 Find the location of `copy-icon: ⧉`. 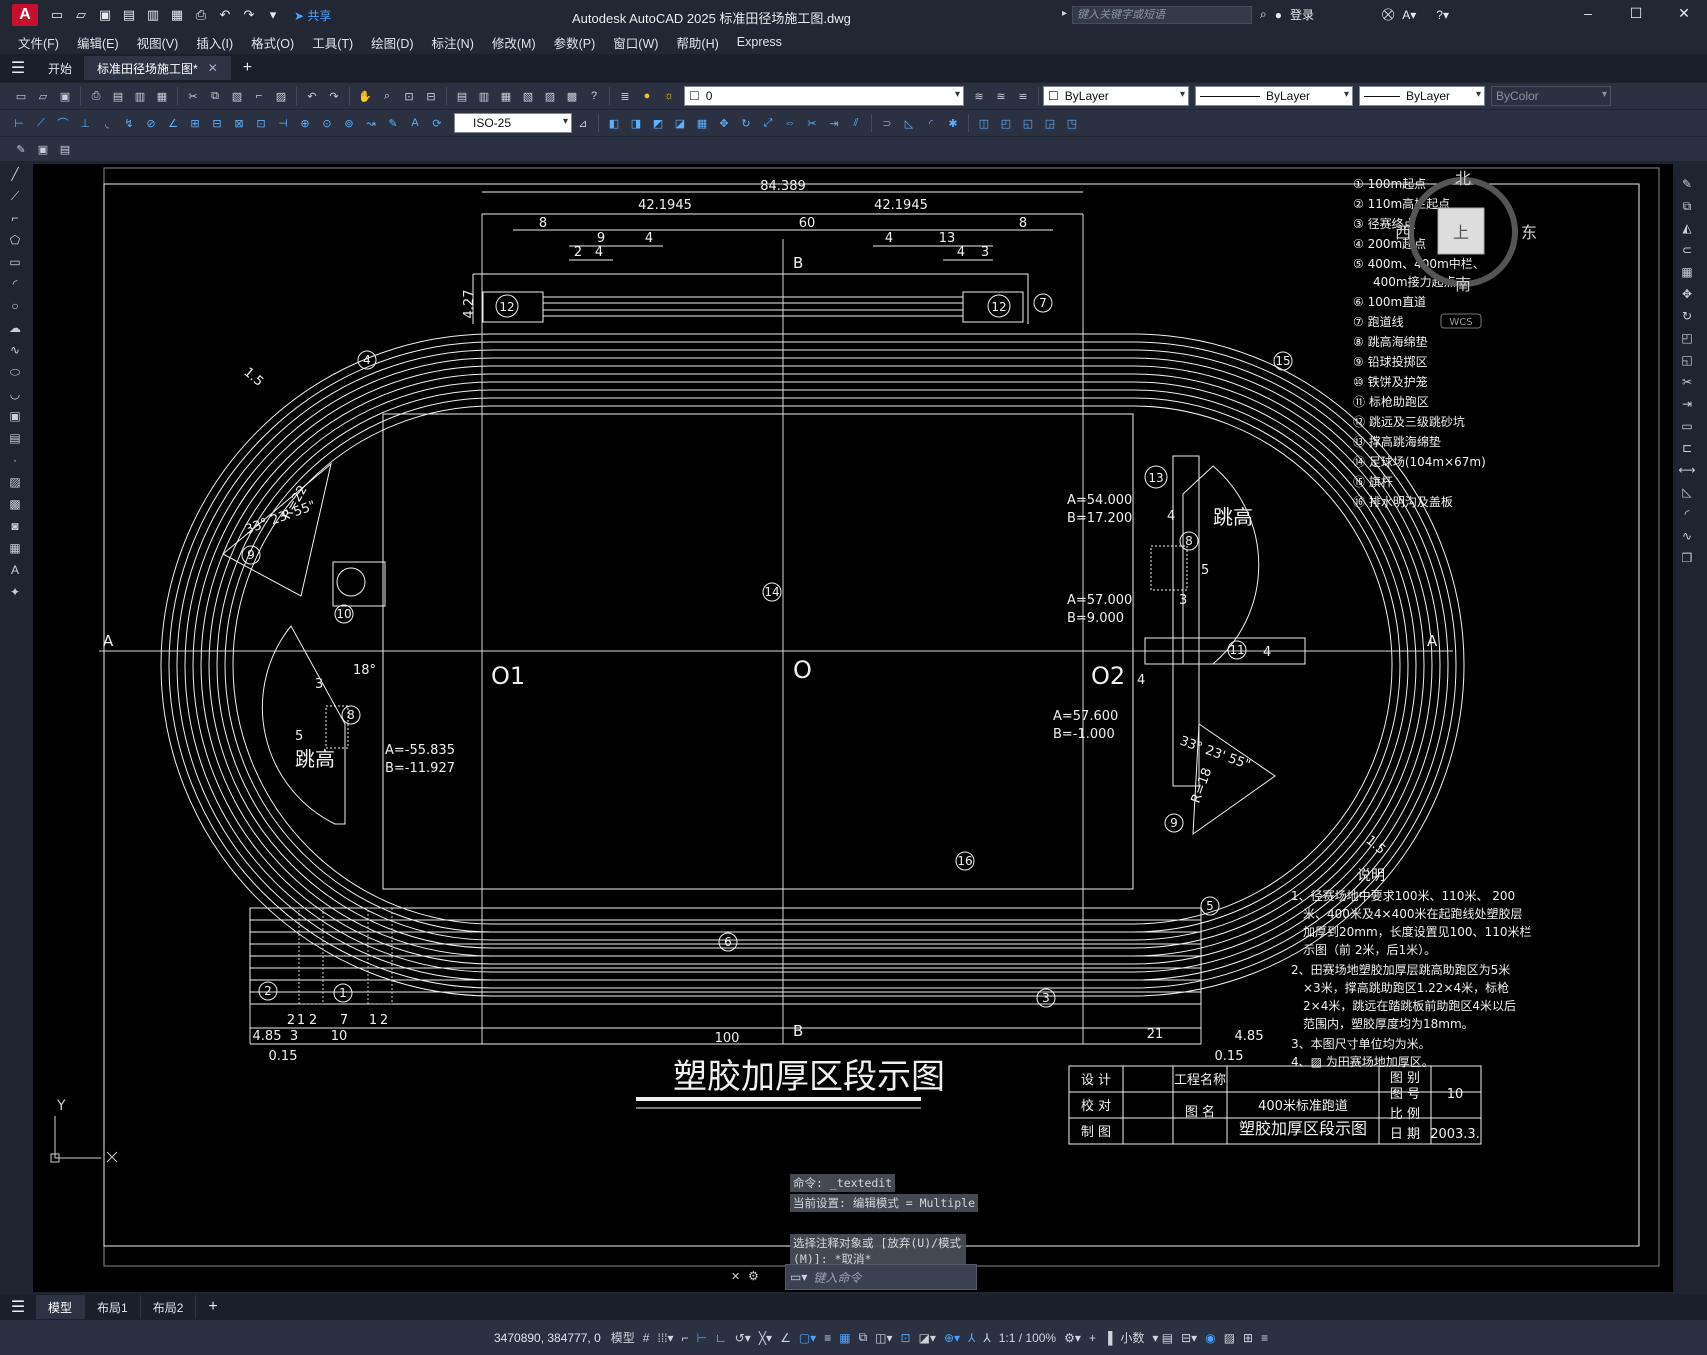

copy-icon: ⧉ is located at coordinates (215, 96).